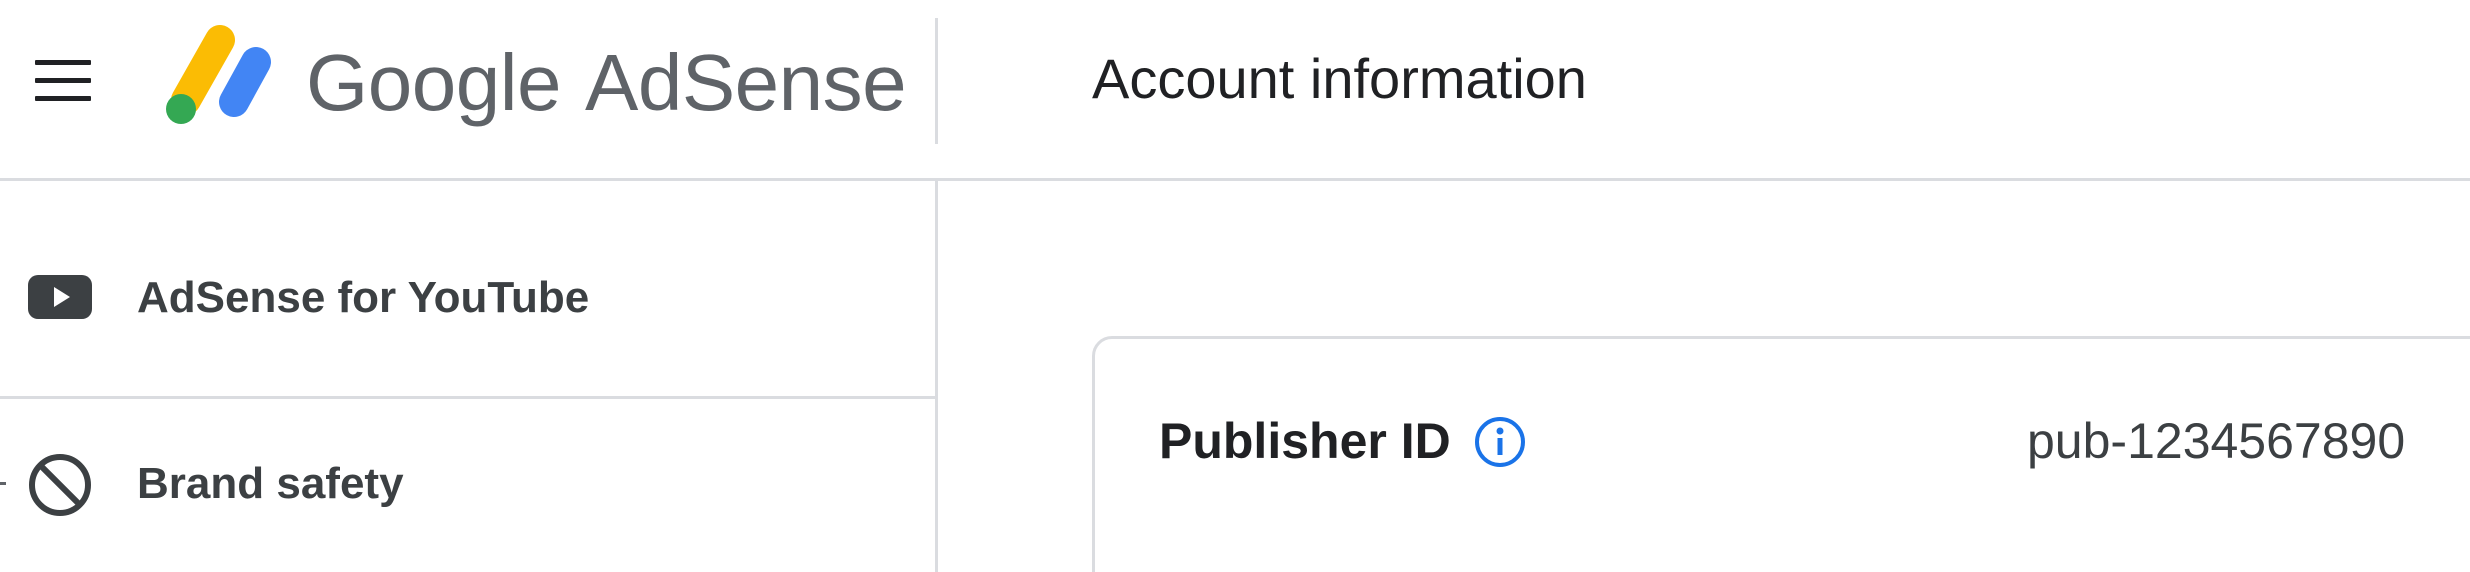 The image size is (2470, 572). Describe the element at coordinates (433, 82) in the screenshot. I see `brand-google-text: Google` at that location.